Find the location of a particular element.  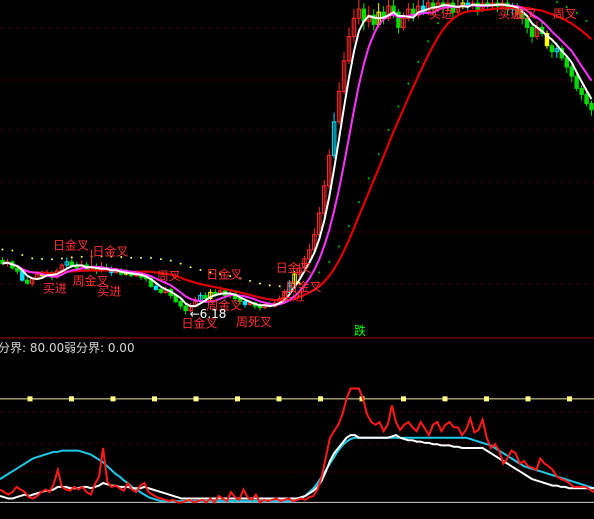

lowest-price-label: ←6.18 is located at coordinates (208, 314).